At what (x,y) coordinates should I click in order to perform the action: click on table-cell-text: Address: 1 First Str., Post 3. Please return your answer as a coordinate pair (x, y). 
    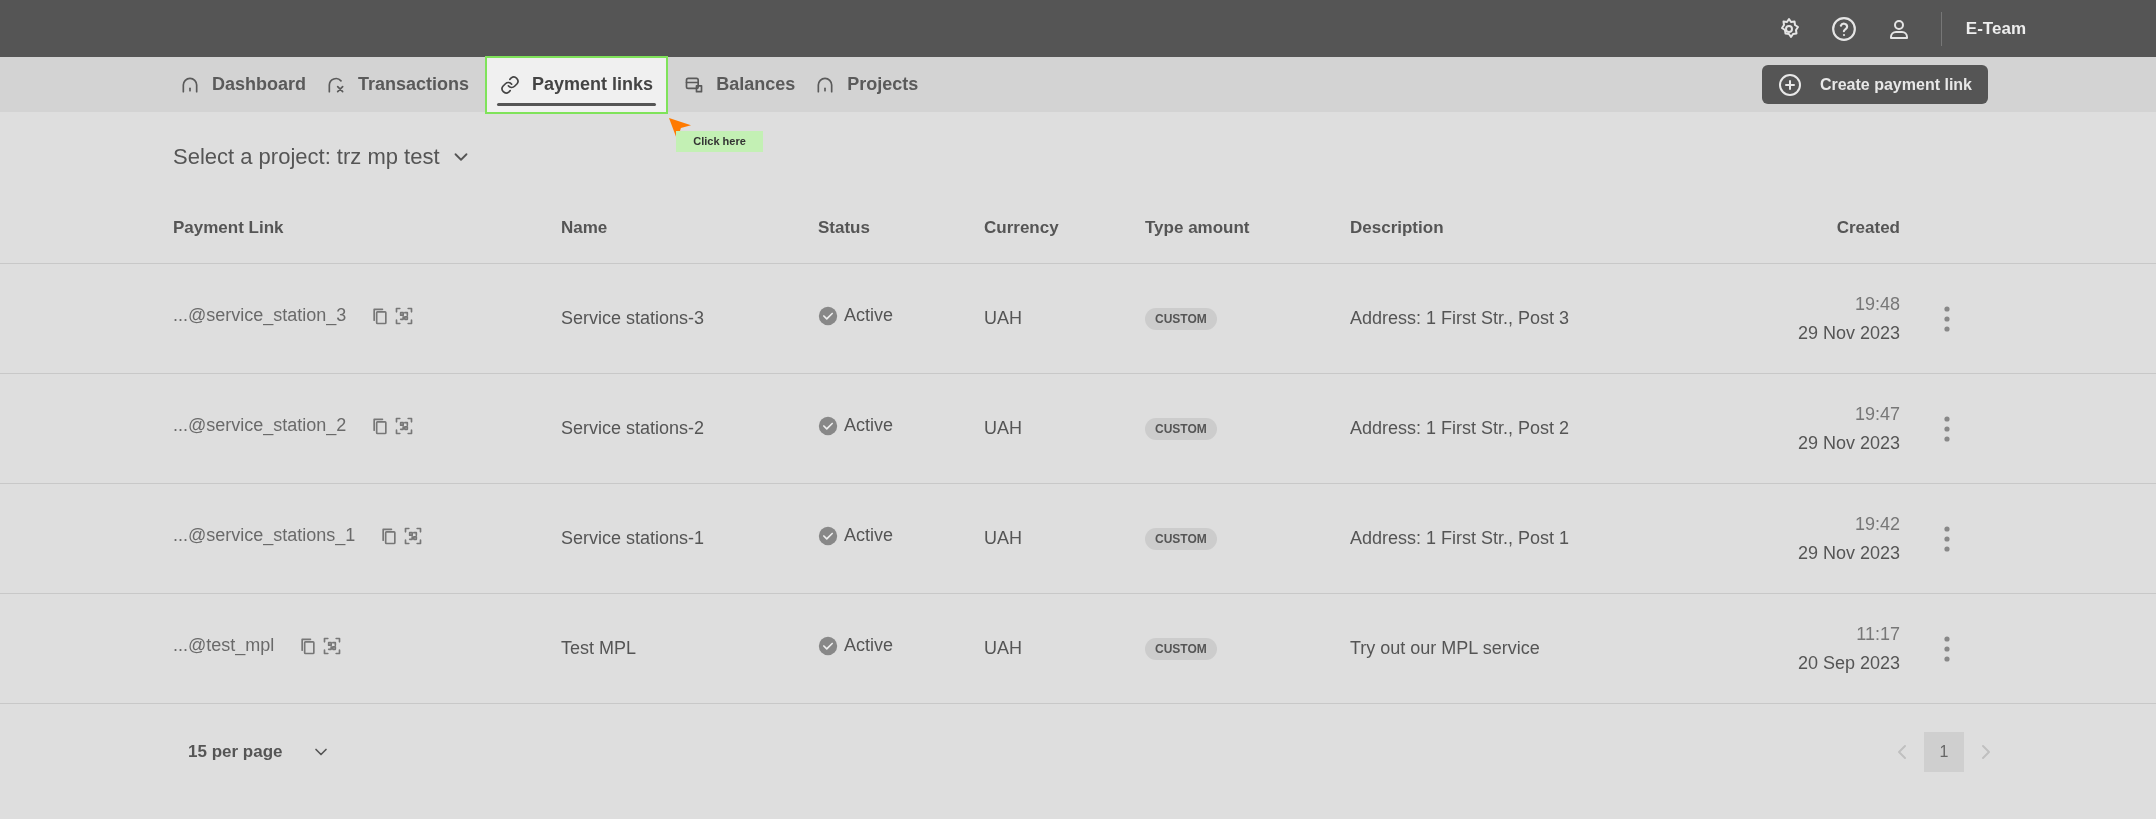
    Looking at the image, I should click on (1460, 318).